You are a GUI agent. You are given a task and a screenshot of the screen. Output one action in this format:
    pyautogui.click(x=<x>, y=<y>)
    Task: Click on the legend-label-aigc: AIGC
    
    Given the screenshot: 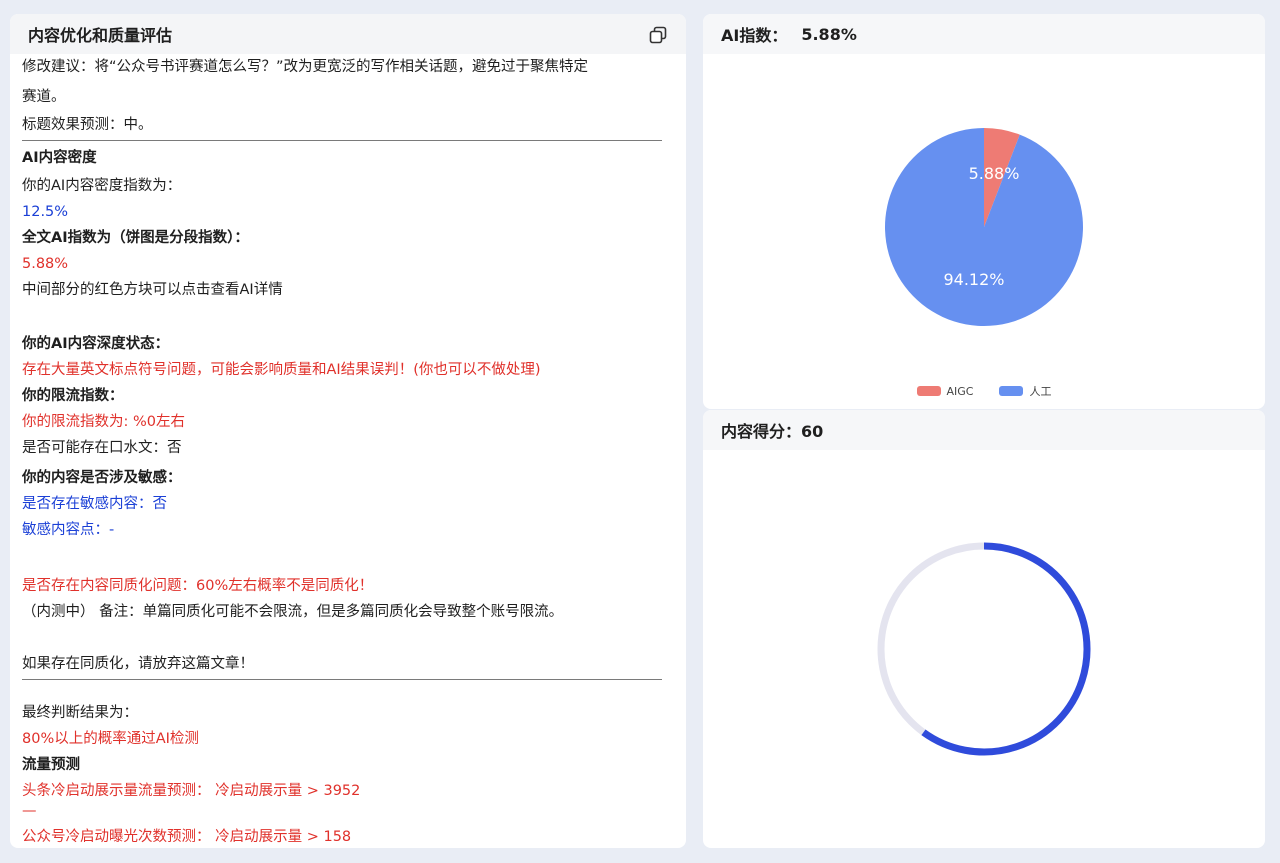 What is the action you would take?
    pyautogui.click(x=960, y=391)
    